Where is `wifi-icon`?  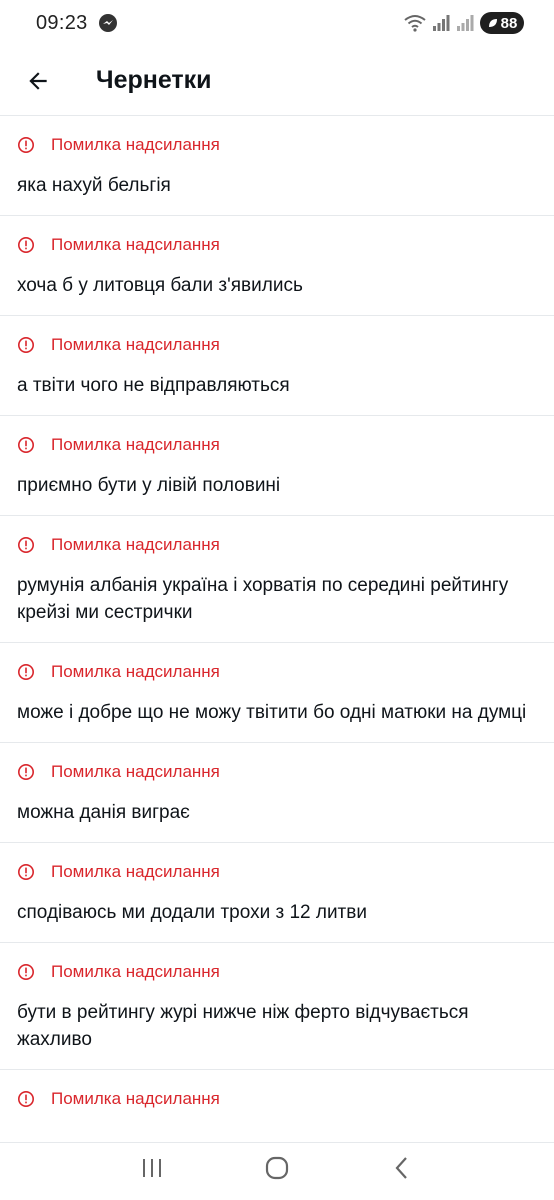
wifi-icon is located at coordinates (415, 23).